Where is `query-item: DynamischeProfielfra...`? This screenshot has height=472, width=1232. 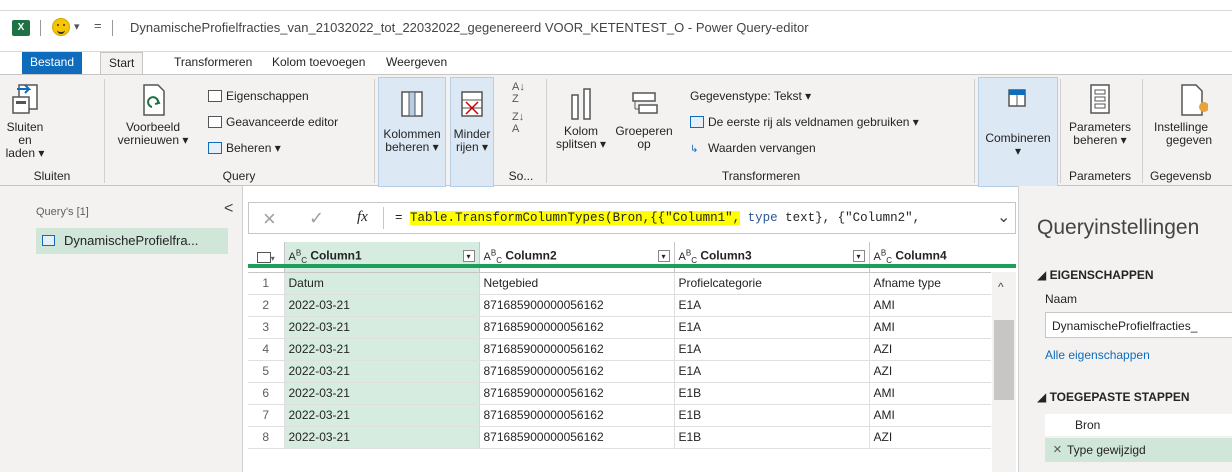
query-item: DynamischeProfielfra... is located at coordinates (132, 241).